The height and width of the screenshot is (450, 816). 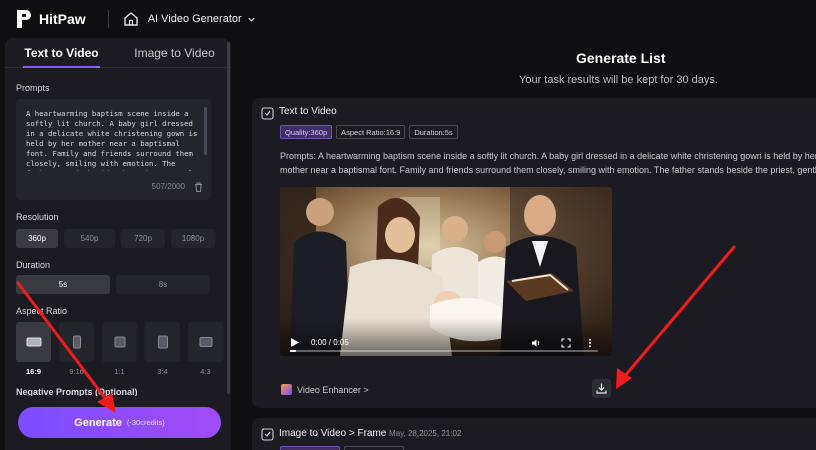 I want to click on aspect-9-16-button, so click(x=76, y=342).